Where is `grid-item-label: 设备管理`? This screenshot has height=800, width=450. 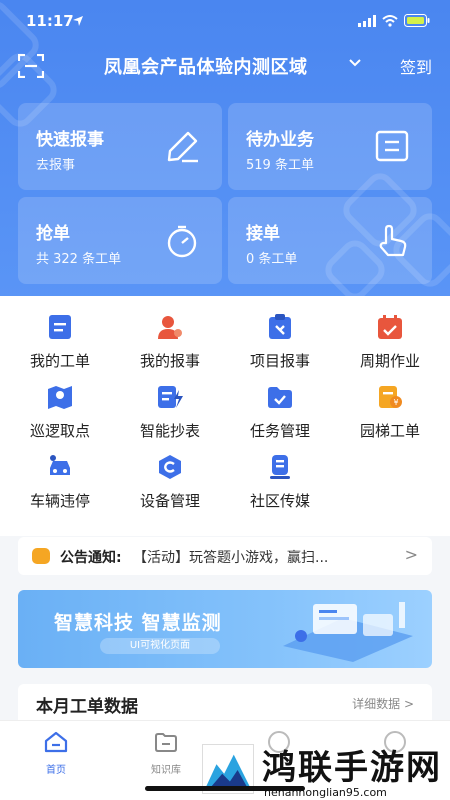 grid-item-label: 设备管理 is located at coordinates (169, 501).